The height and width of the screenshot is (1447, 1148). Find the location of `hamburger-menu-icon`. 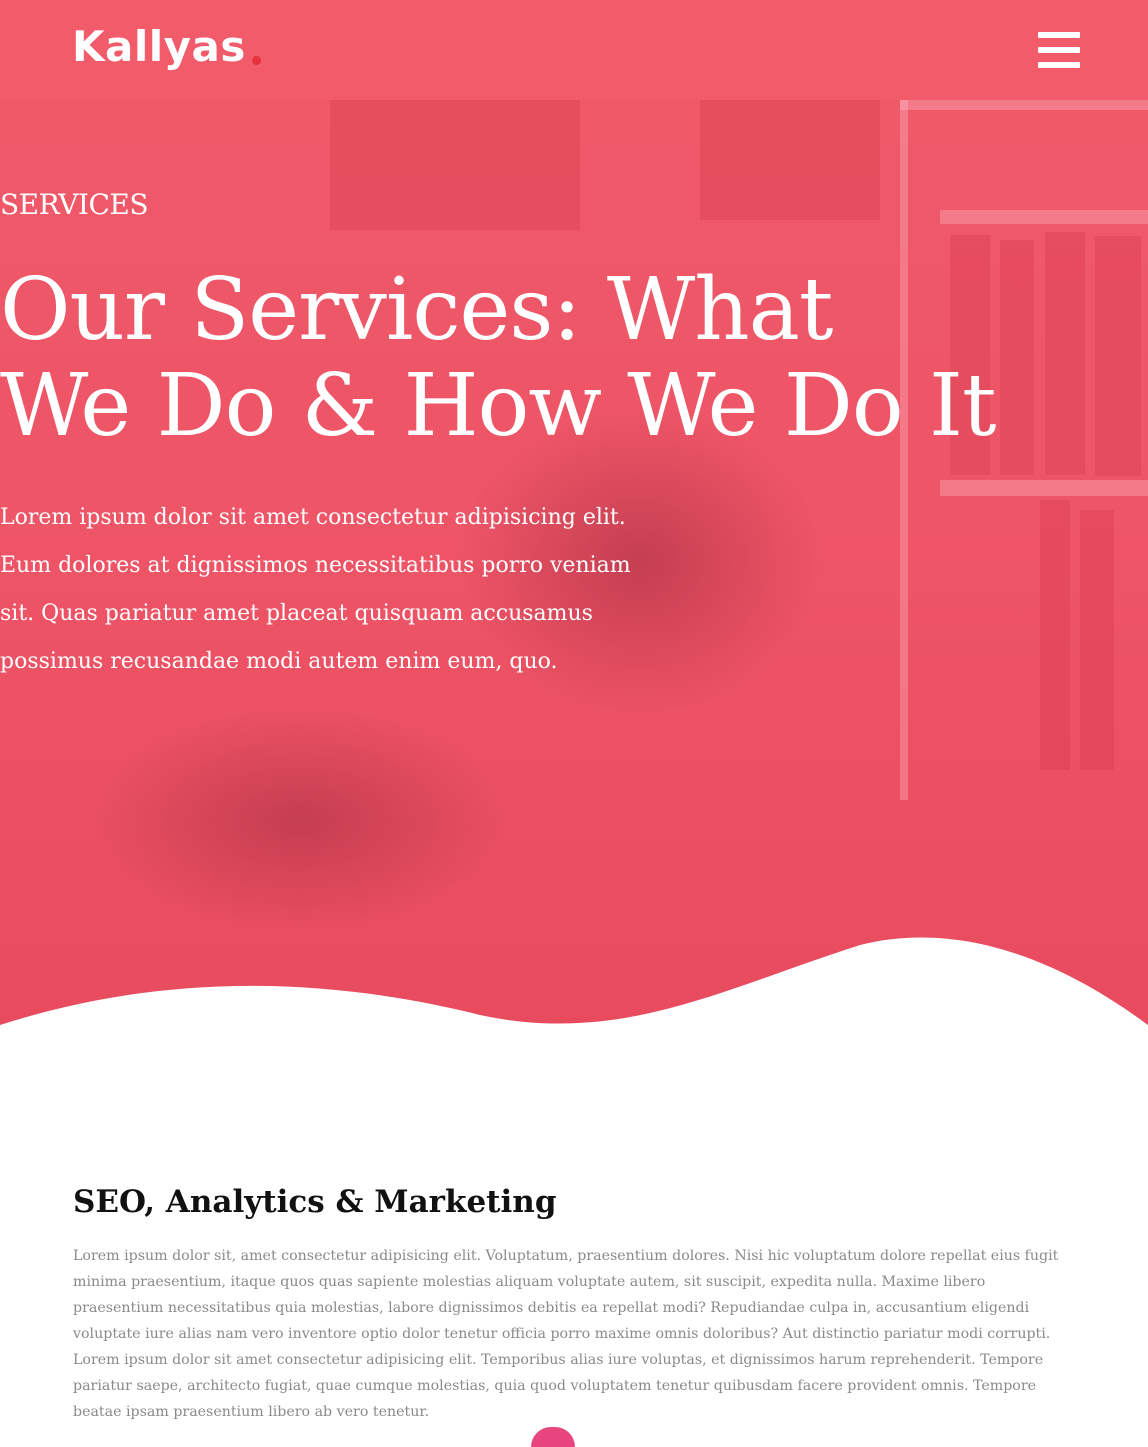

hamburger-menu-icon is located at coordinates (1059, 50).